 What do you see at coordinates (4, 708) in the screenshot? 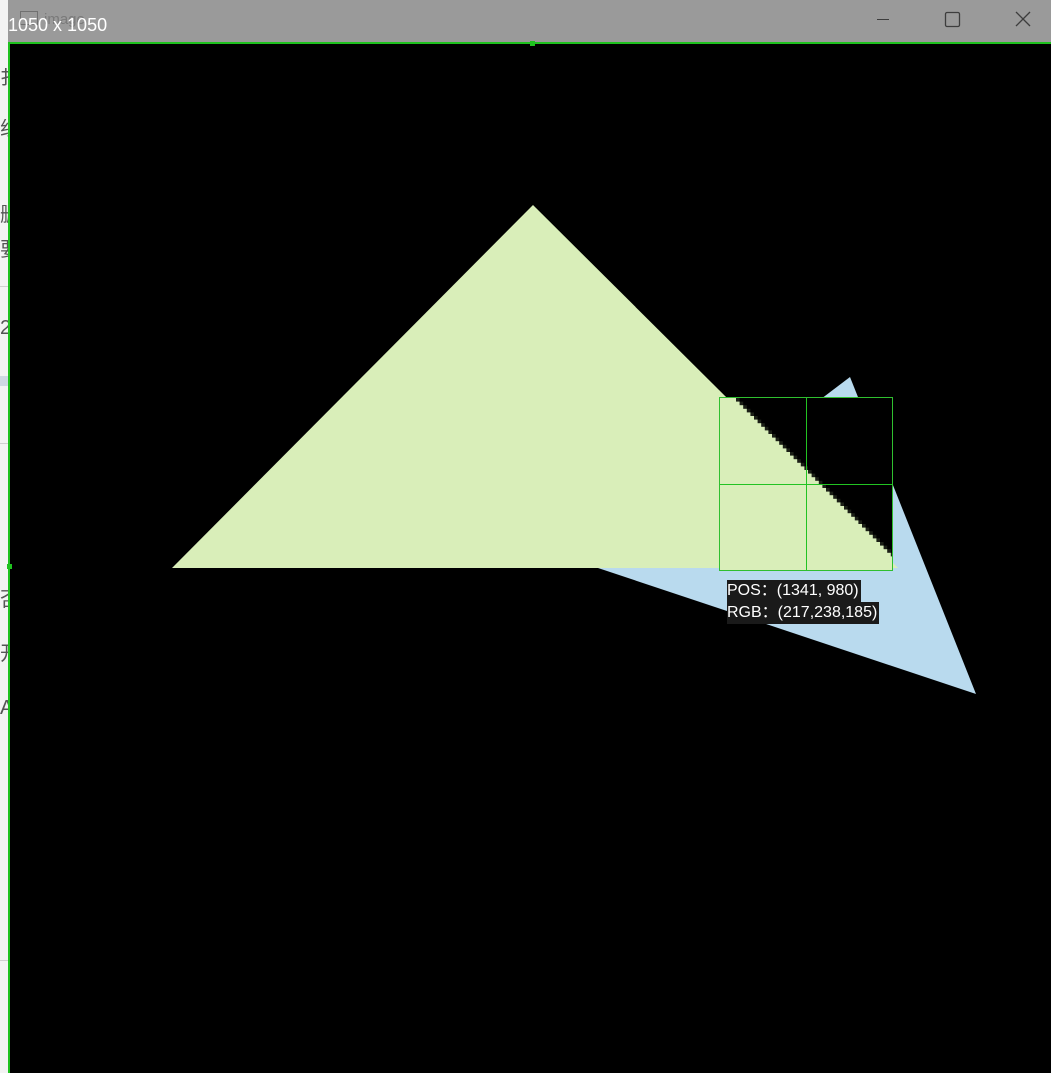
I see `background-glyph: A` at bounding box center [4, 708].